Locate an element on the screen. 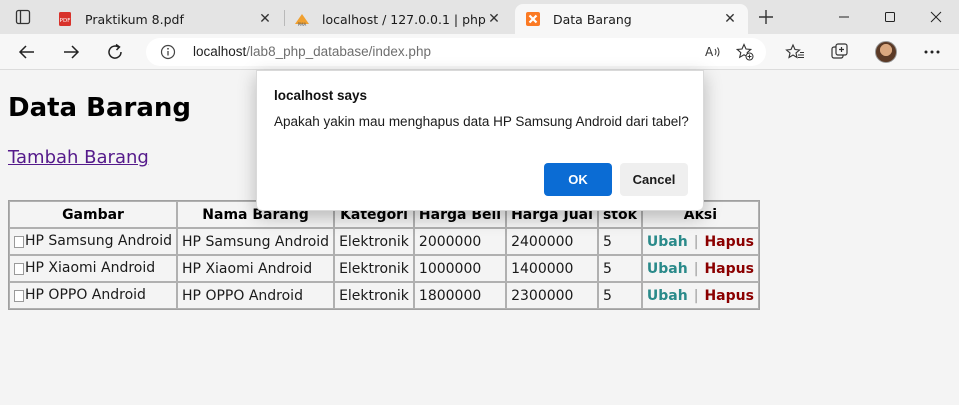  item-name-cell: HP Samsung Android is located at coordinates (256, 241).